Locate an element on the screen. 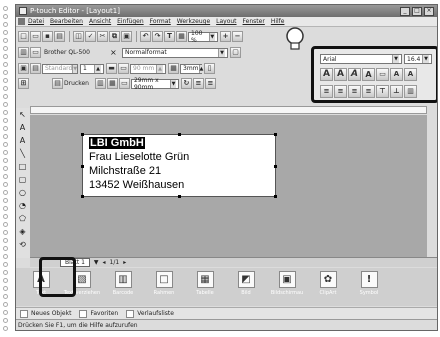  close-properties-icon: × is located at coordinates (114, 52).